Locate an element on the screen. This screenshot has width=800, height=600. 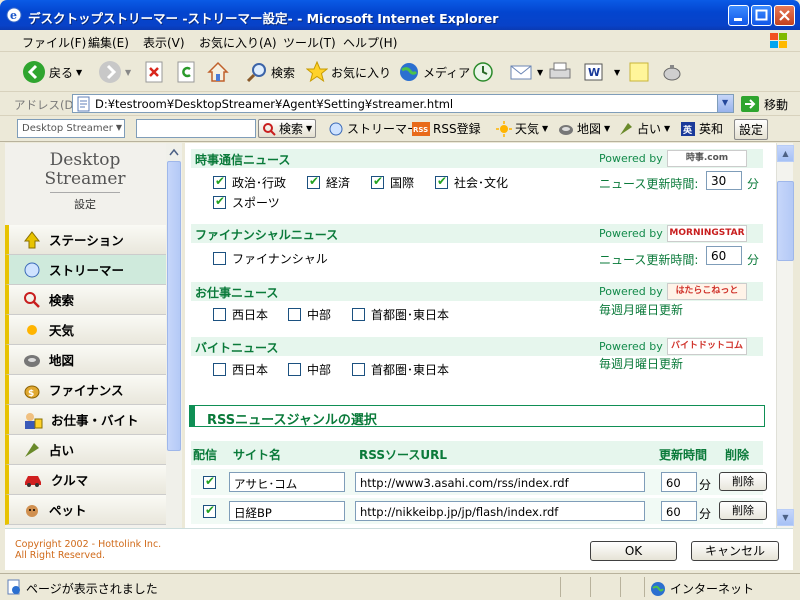
toolbar-rss: RSS RSS登録 is located at coordinates (446, 128).